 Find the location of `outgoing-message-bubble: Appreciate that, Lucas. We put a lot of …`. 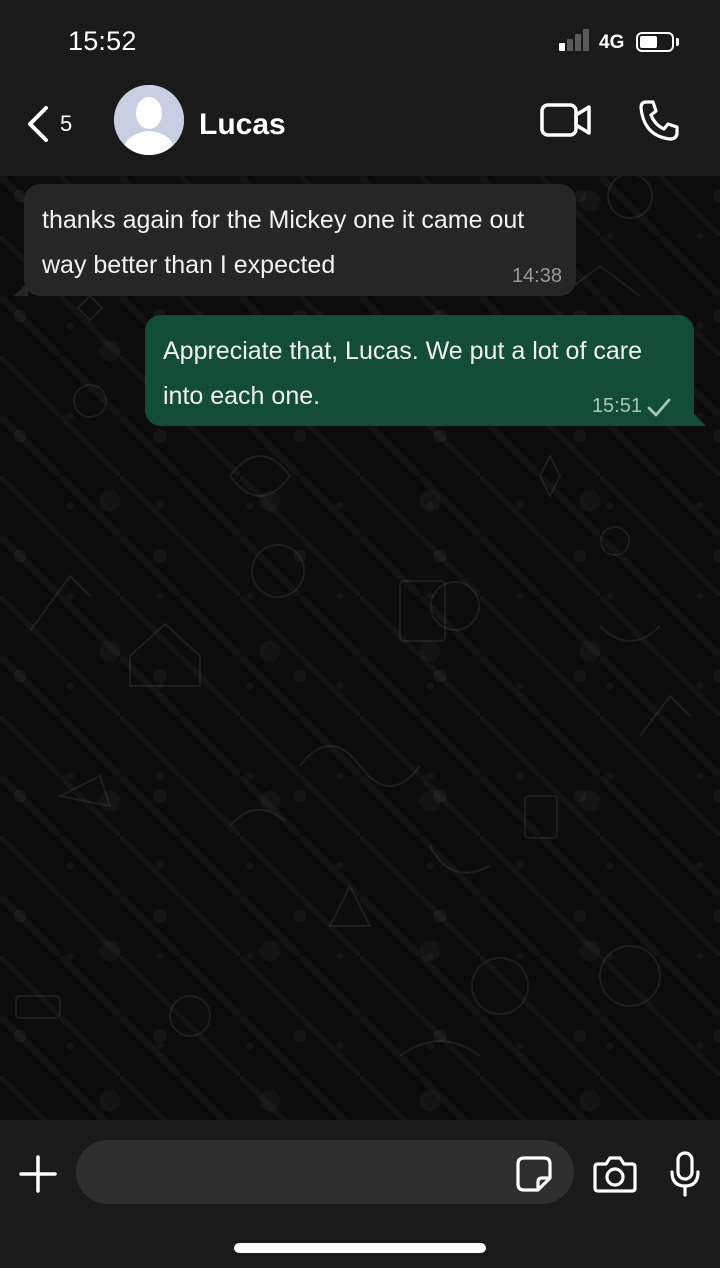

outgoing-message-bubble: Appreciate that, Lucas. We put a lot of … is located at coordinates (425, 370).